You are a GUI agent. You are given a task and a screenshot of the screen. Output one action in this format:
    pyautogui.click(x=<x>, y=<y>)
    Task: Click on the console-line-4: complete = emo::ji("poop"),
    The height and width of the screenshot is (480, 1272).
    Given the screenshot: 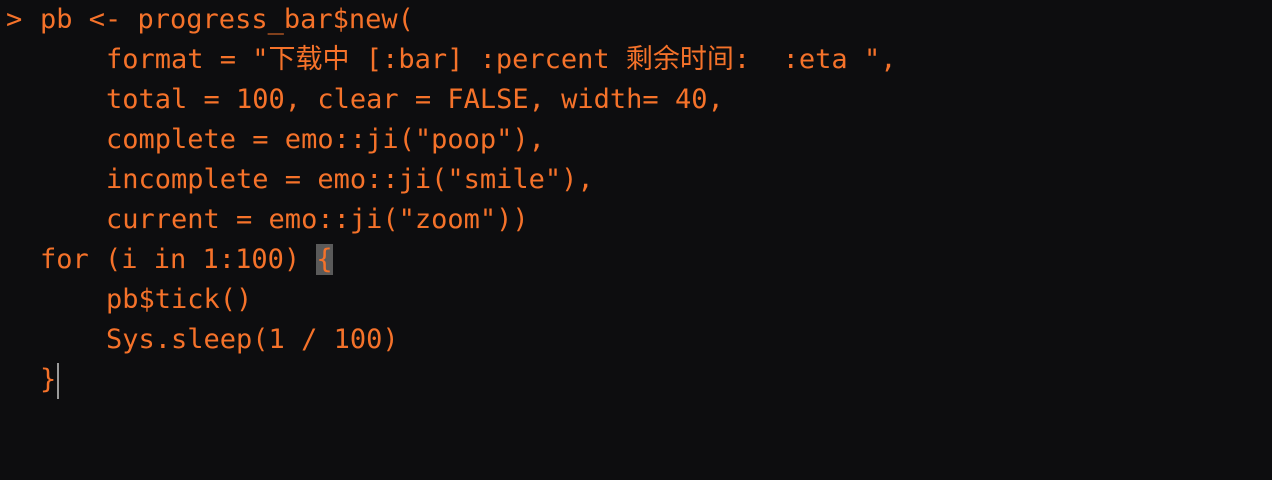 What is the action you would take?
    pyautogui.click(x=272, y=140)
    